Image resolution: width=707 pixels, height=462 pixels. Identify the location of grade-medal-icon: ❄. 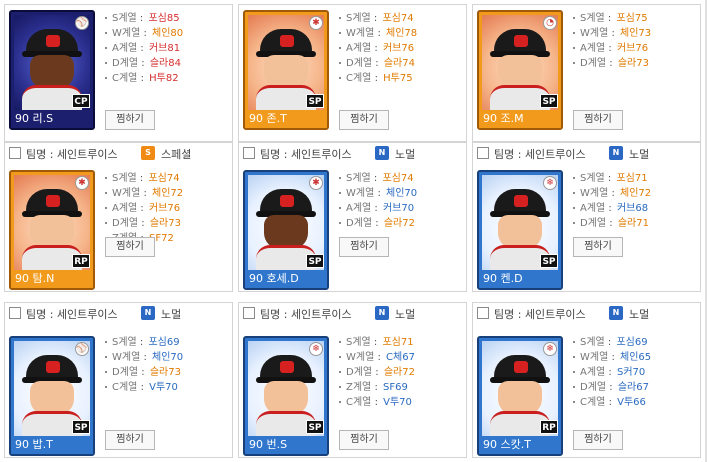
(550, 183).